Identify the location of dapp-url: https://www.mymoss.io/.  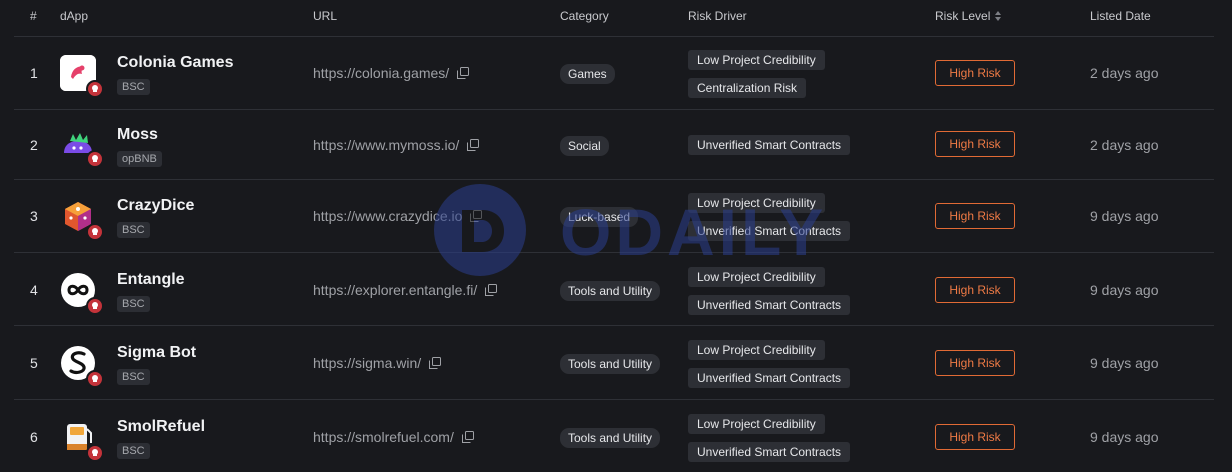
(396, 145).